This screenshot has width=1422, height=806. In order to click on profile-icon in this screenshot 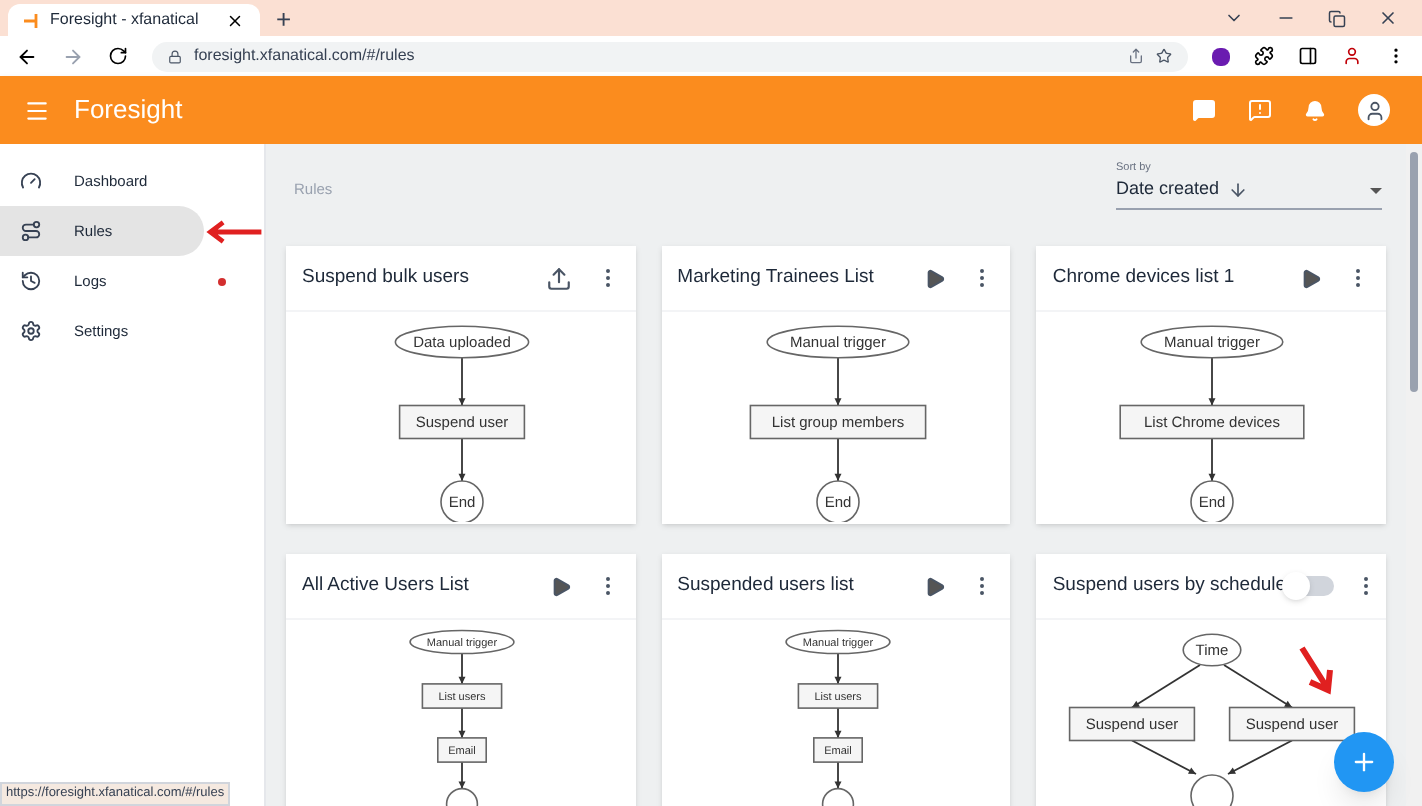, I will do `click(1352, 56)`.